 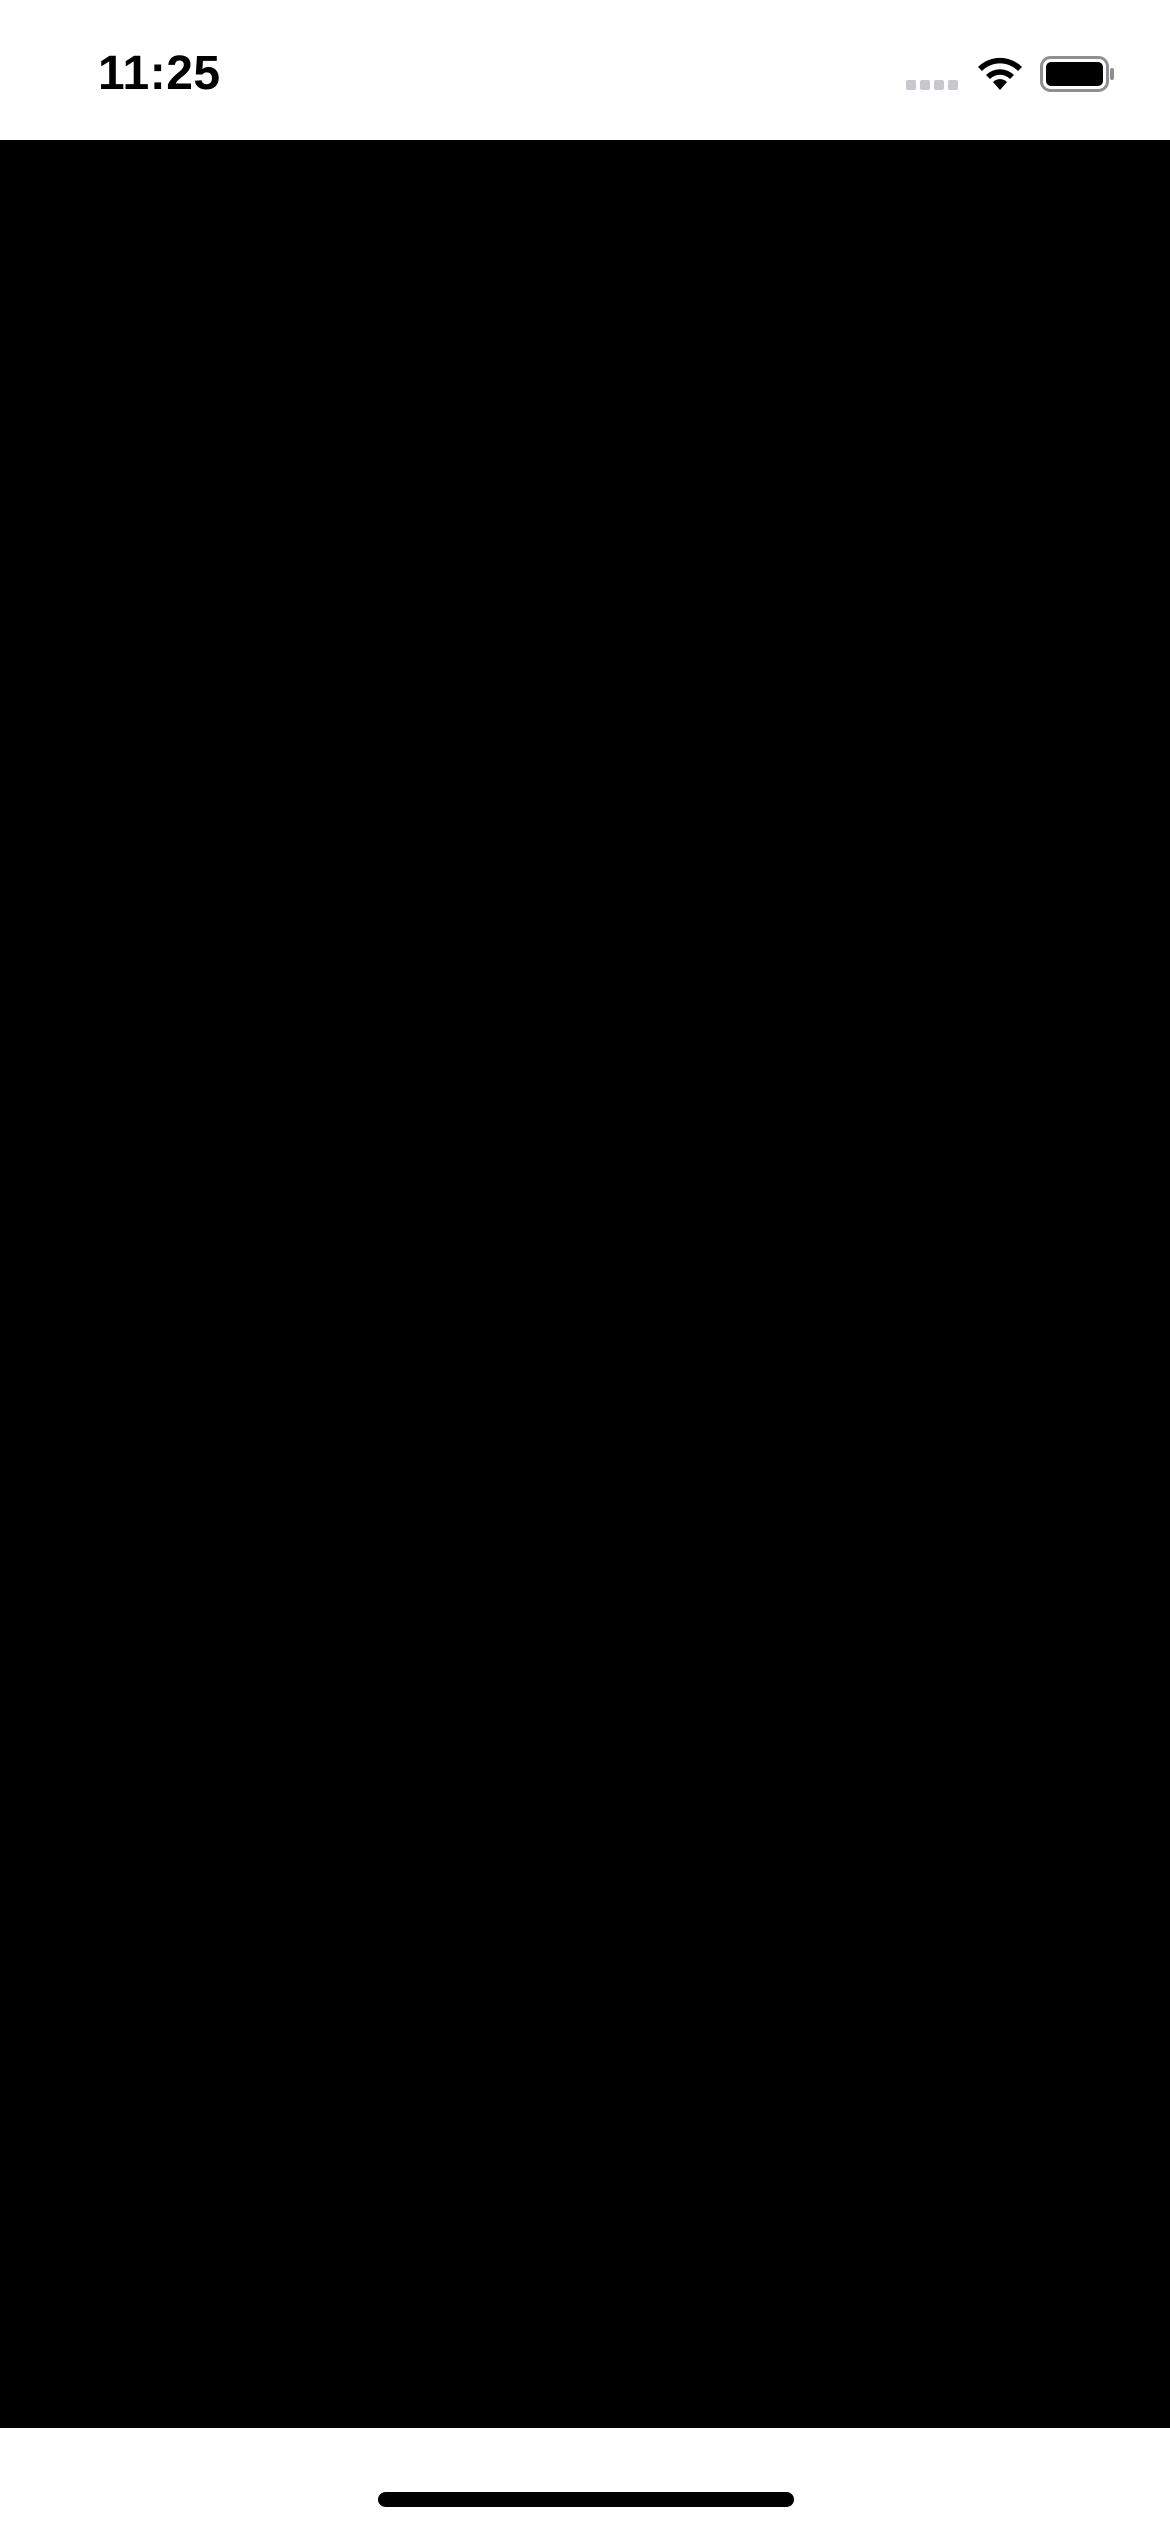 I want to click on home-indicator, so click(x=586, y=2499).